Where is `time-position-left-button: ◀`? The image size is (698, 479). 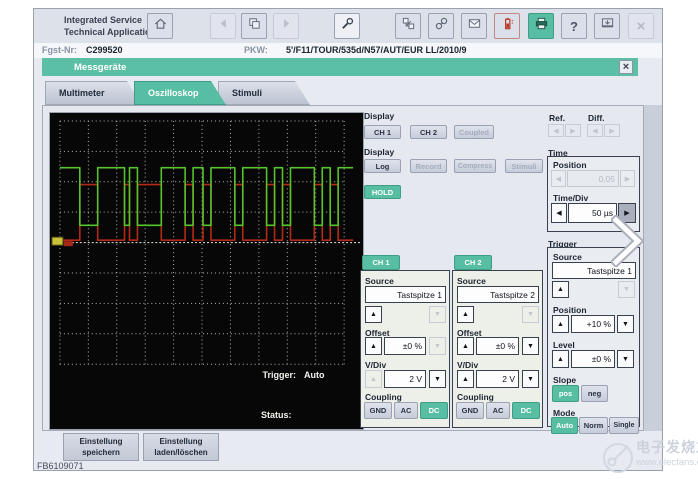
time-position-left-button: ◀ is located at coordinates (558, 178).